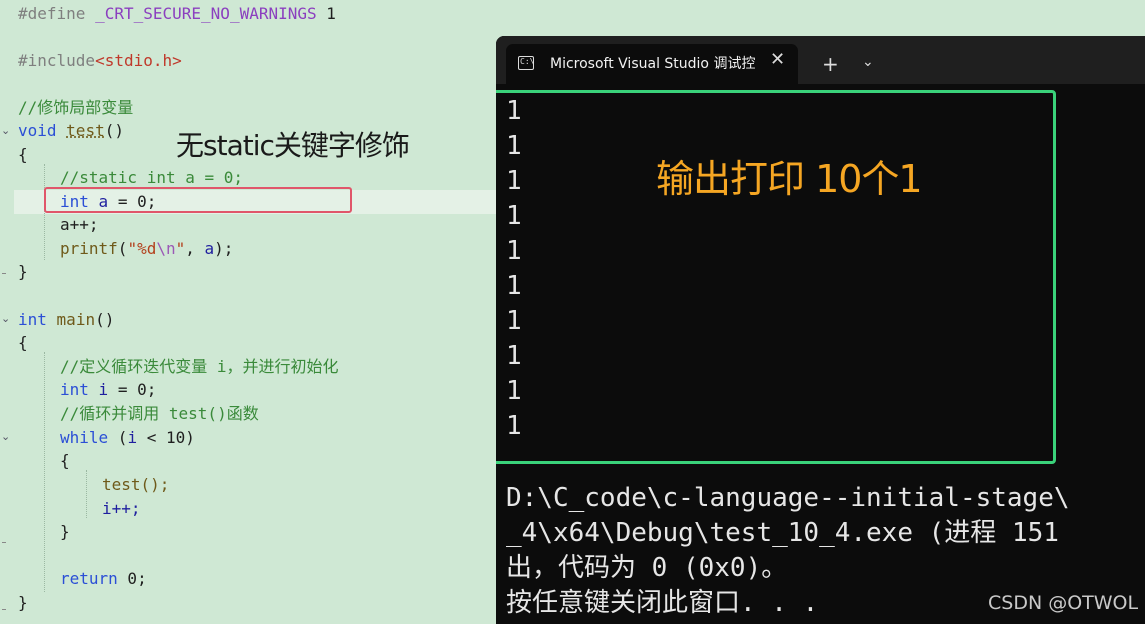  I want to click on code-line-printf: printf("%d\n", a);, so click(146, 248).